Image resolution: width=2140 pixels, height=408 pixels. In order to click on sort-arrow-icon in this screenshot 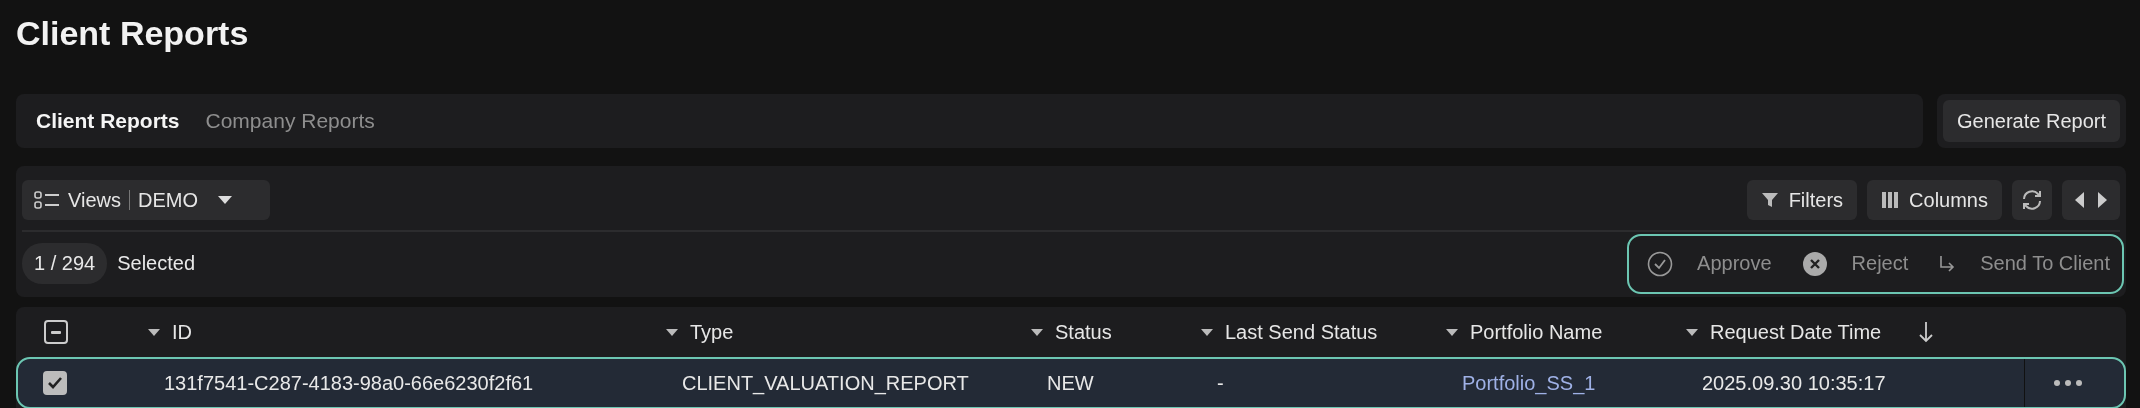, I will do `click(1926, 332)`.